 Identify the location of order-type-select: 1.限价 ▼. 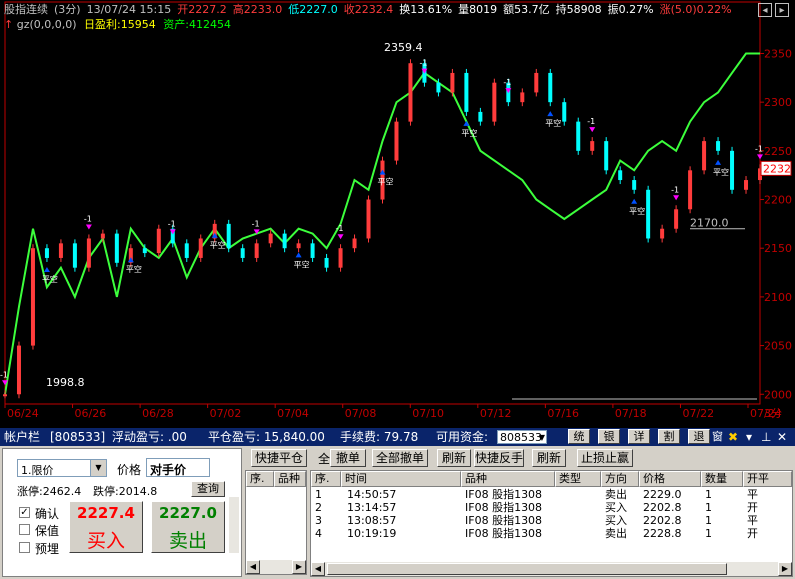
(62, 468).